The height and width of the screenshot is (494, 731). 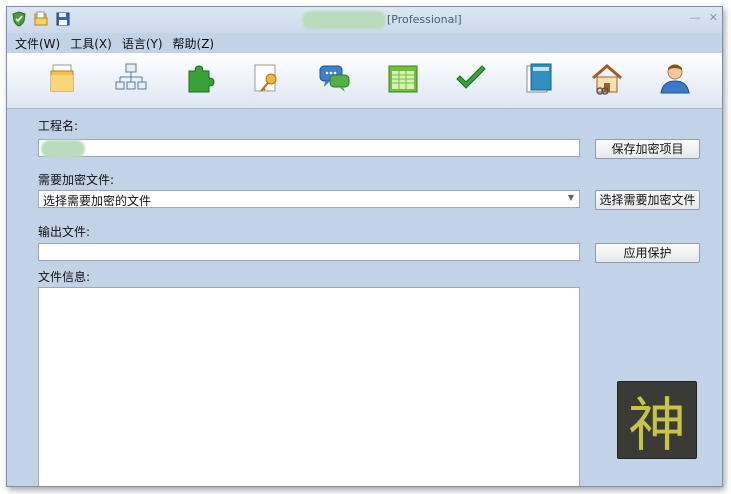 I want to click on minimize-button: —, so click(x=695, y=17).